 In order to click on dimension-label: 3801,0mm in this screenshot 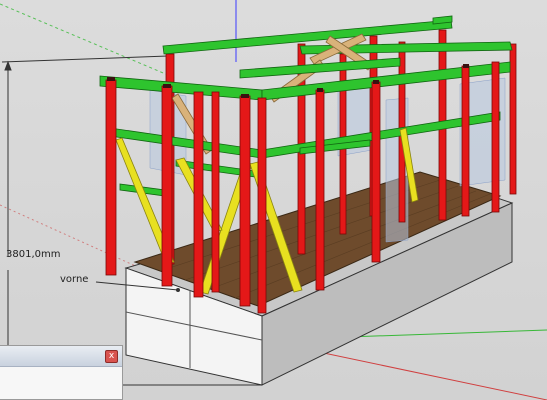, I will do `click(33, 254)`.